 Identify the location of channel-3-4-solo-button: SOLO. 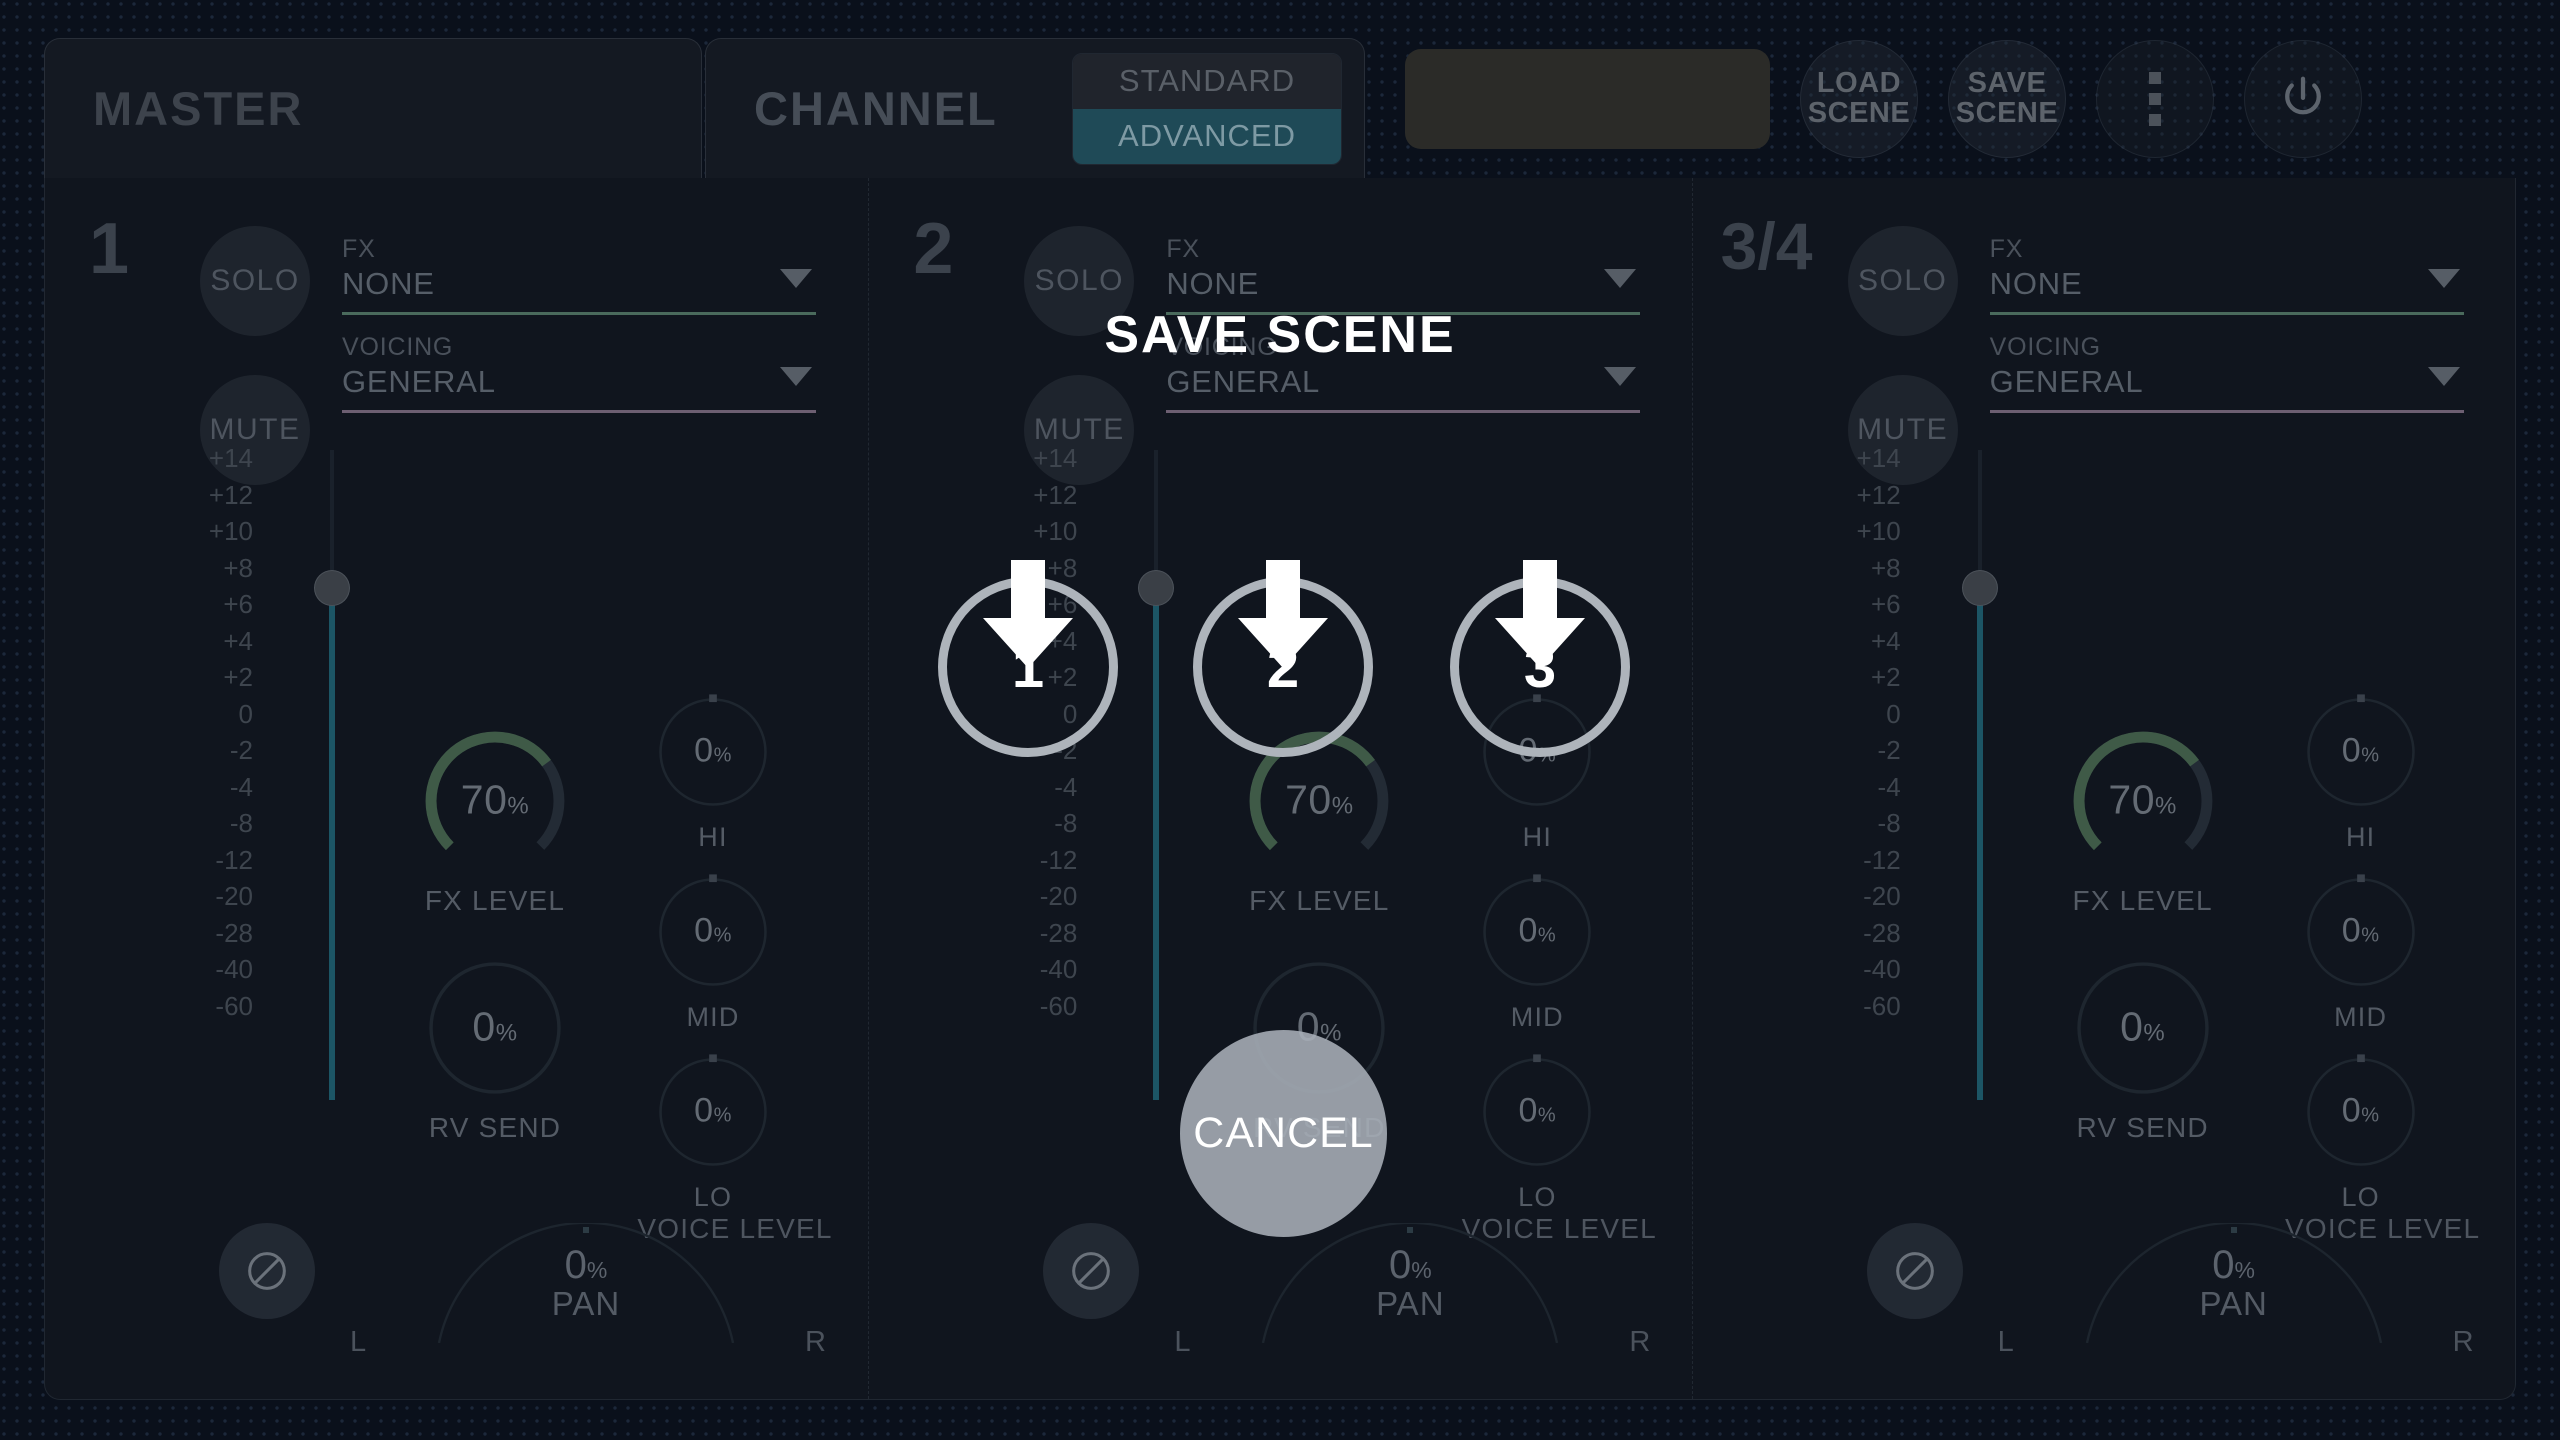
(1902, 281).